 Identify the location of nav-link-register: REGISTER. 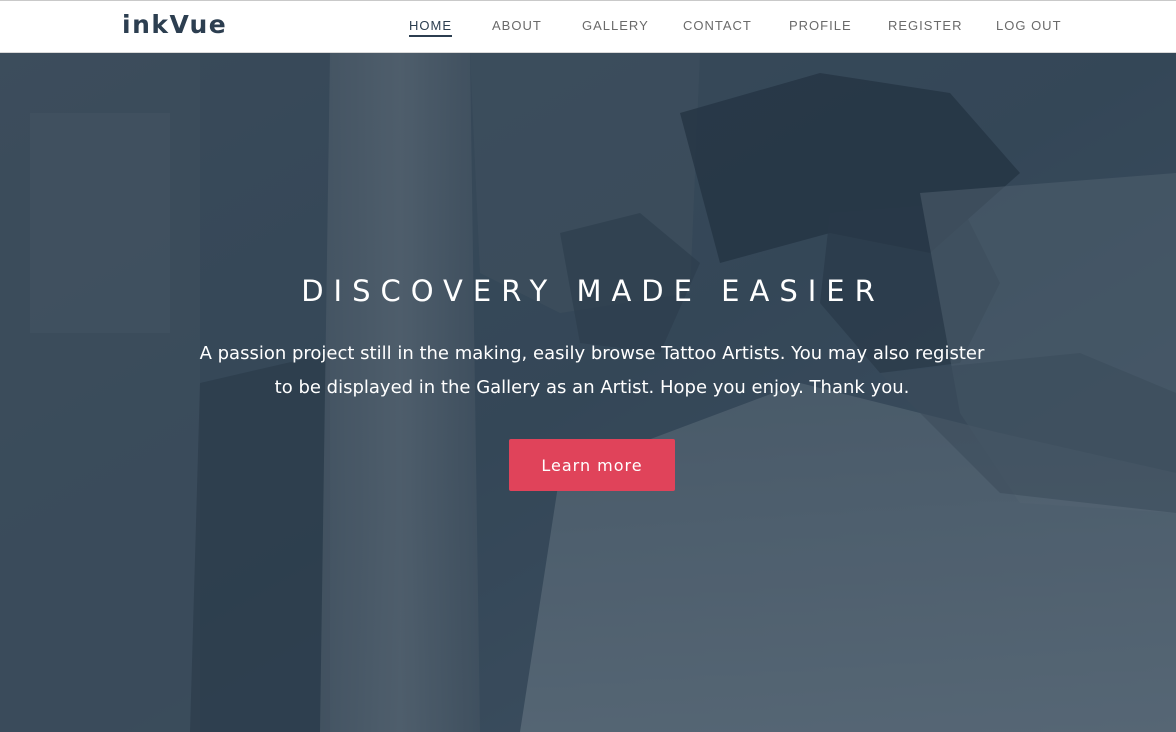
(925, 26).